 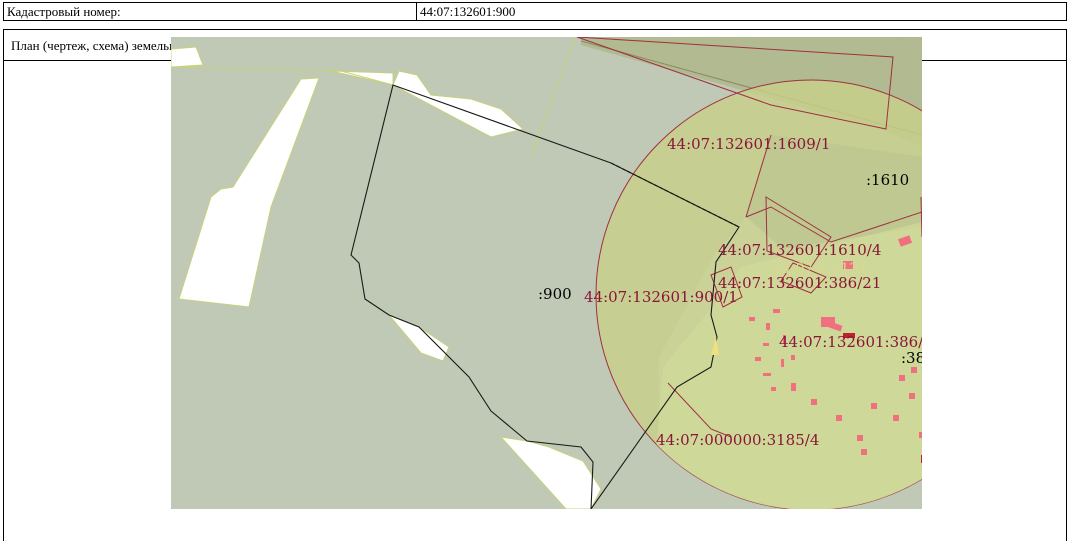 What do you see at coordinates (210, 11) in the screenshot?
I see `cadastral-number-label: Кадастровый номер:` at bounding box center [210, 11].